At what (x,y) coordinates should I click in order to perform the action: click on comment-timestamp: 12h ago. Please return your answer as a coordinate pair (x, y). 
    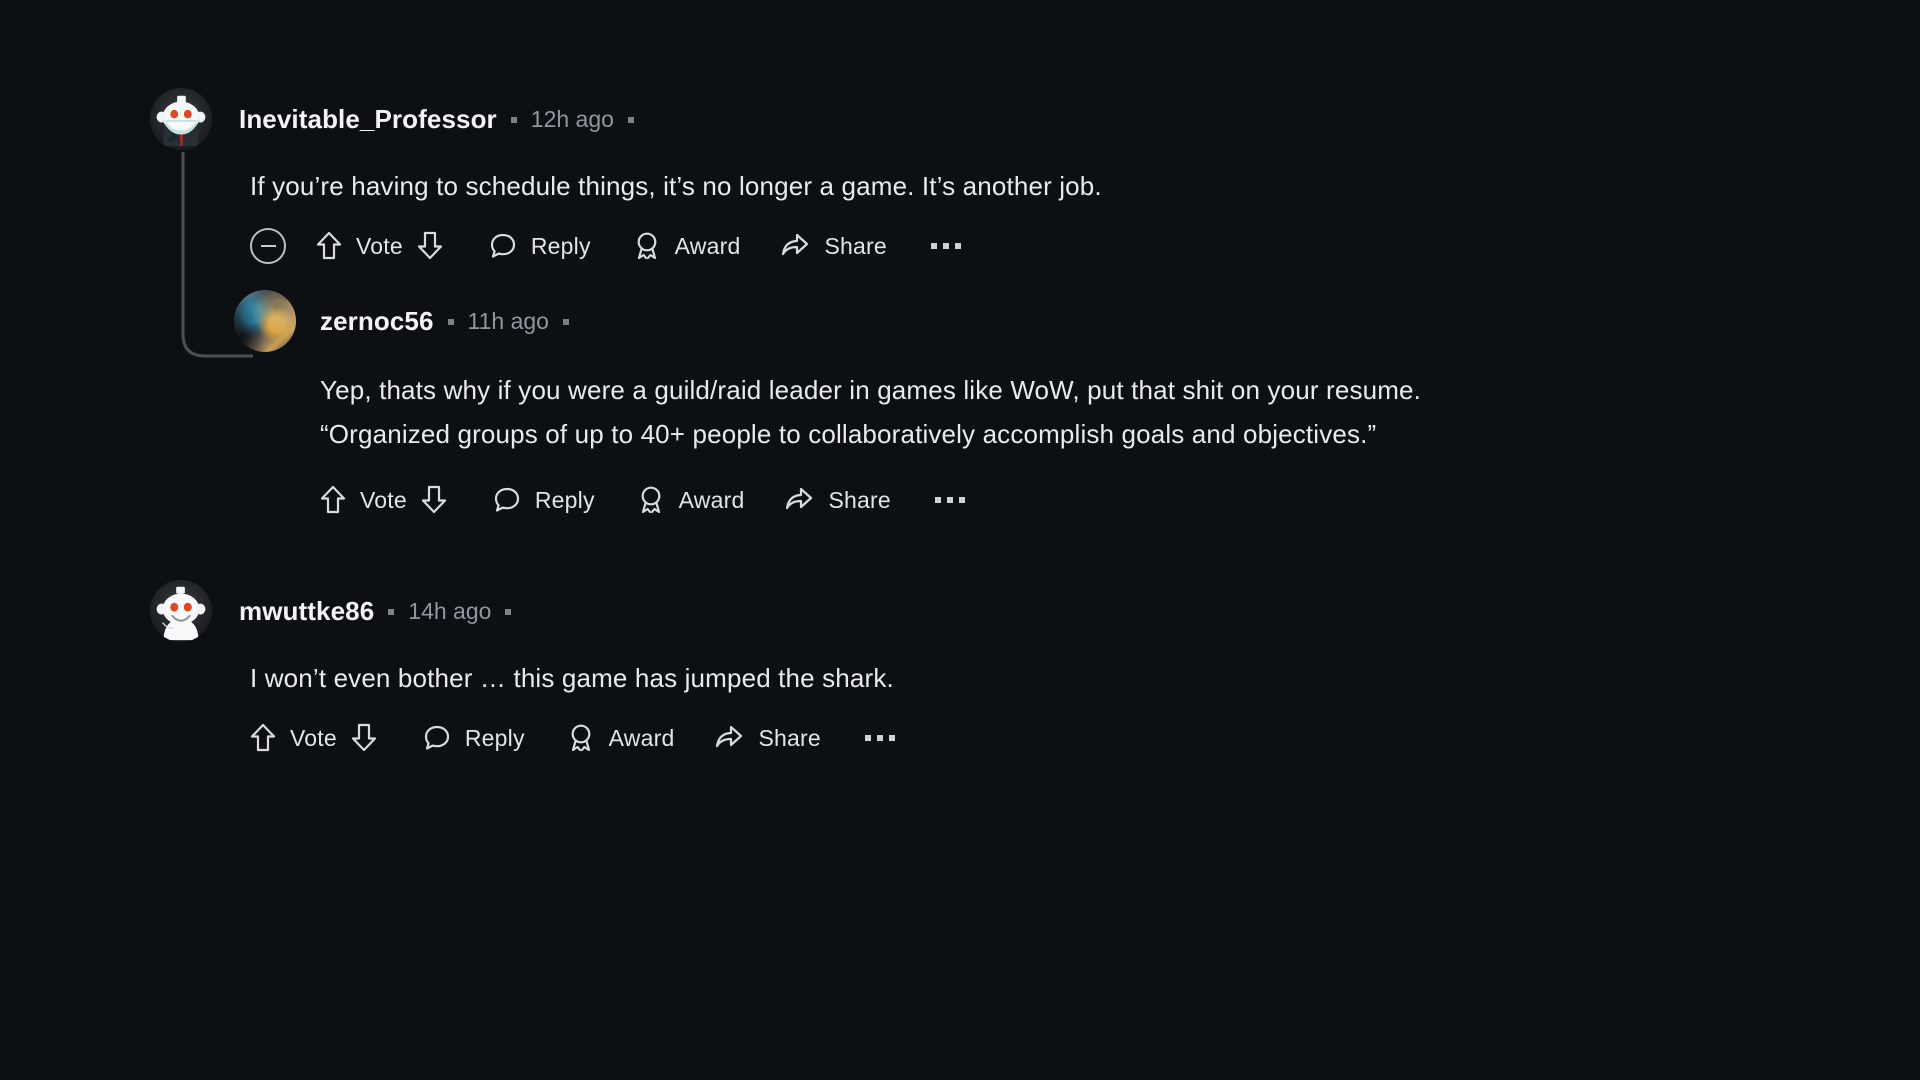
    Looking at the image, I should click on (572, 118).